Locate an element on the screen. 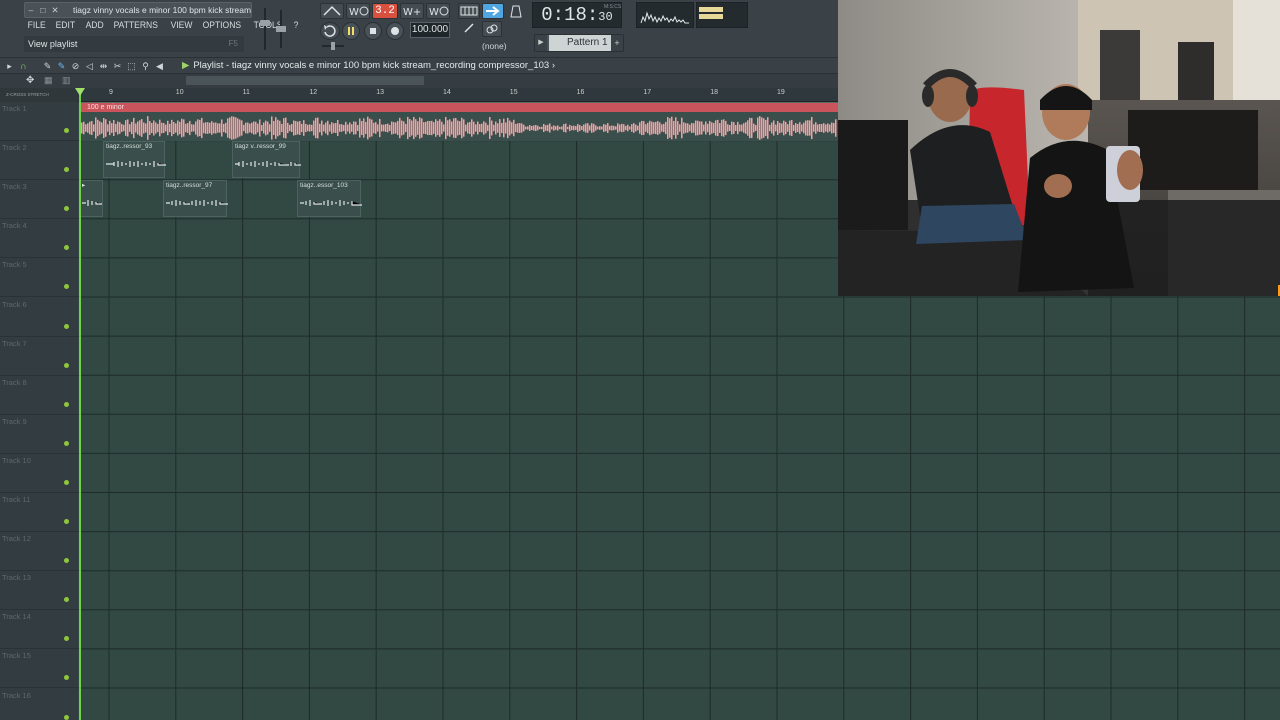 This screenshot has width=1280, height=720. ruler-options: Z-CROSS STRETCH is located at coordinates (39, 95).